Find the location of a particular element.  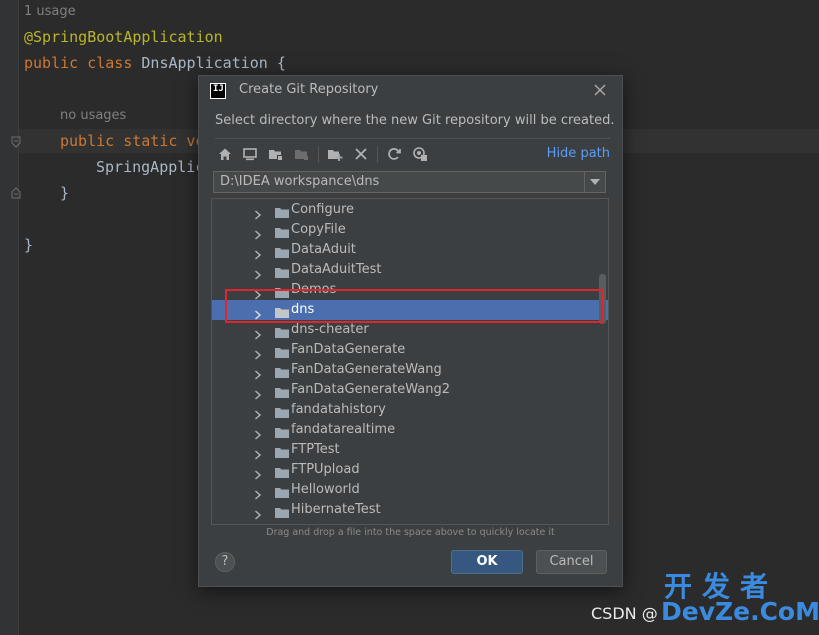

highlight-annotation-box is located at coordinates (414, 306).